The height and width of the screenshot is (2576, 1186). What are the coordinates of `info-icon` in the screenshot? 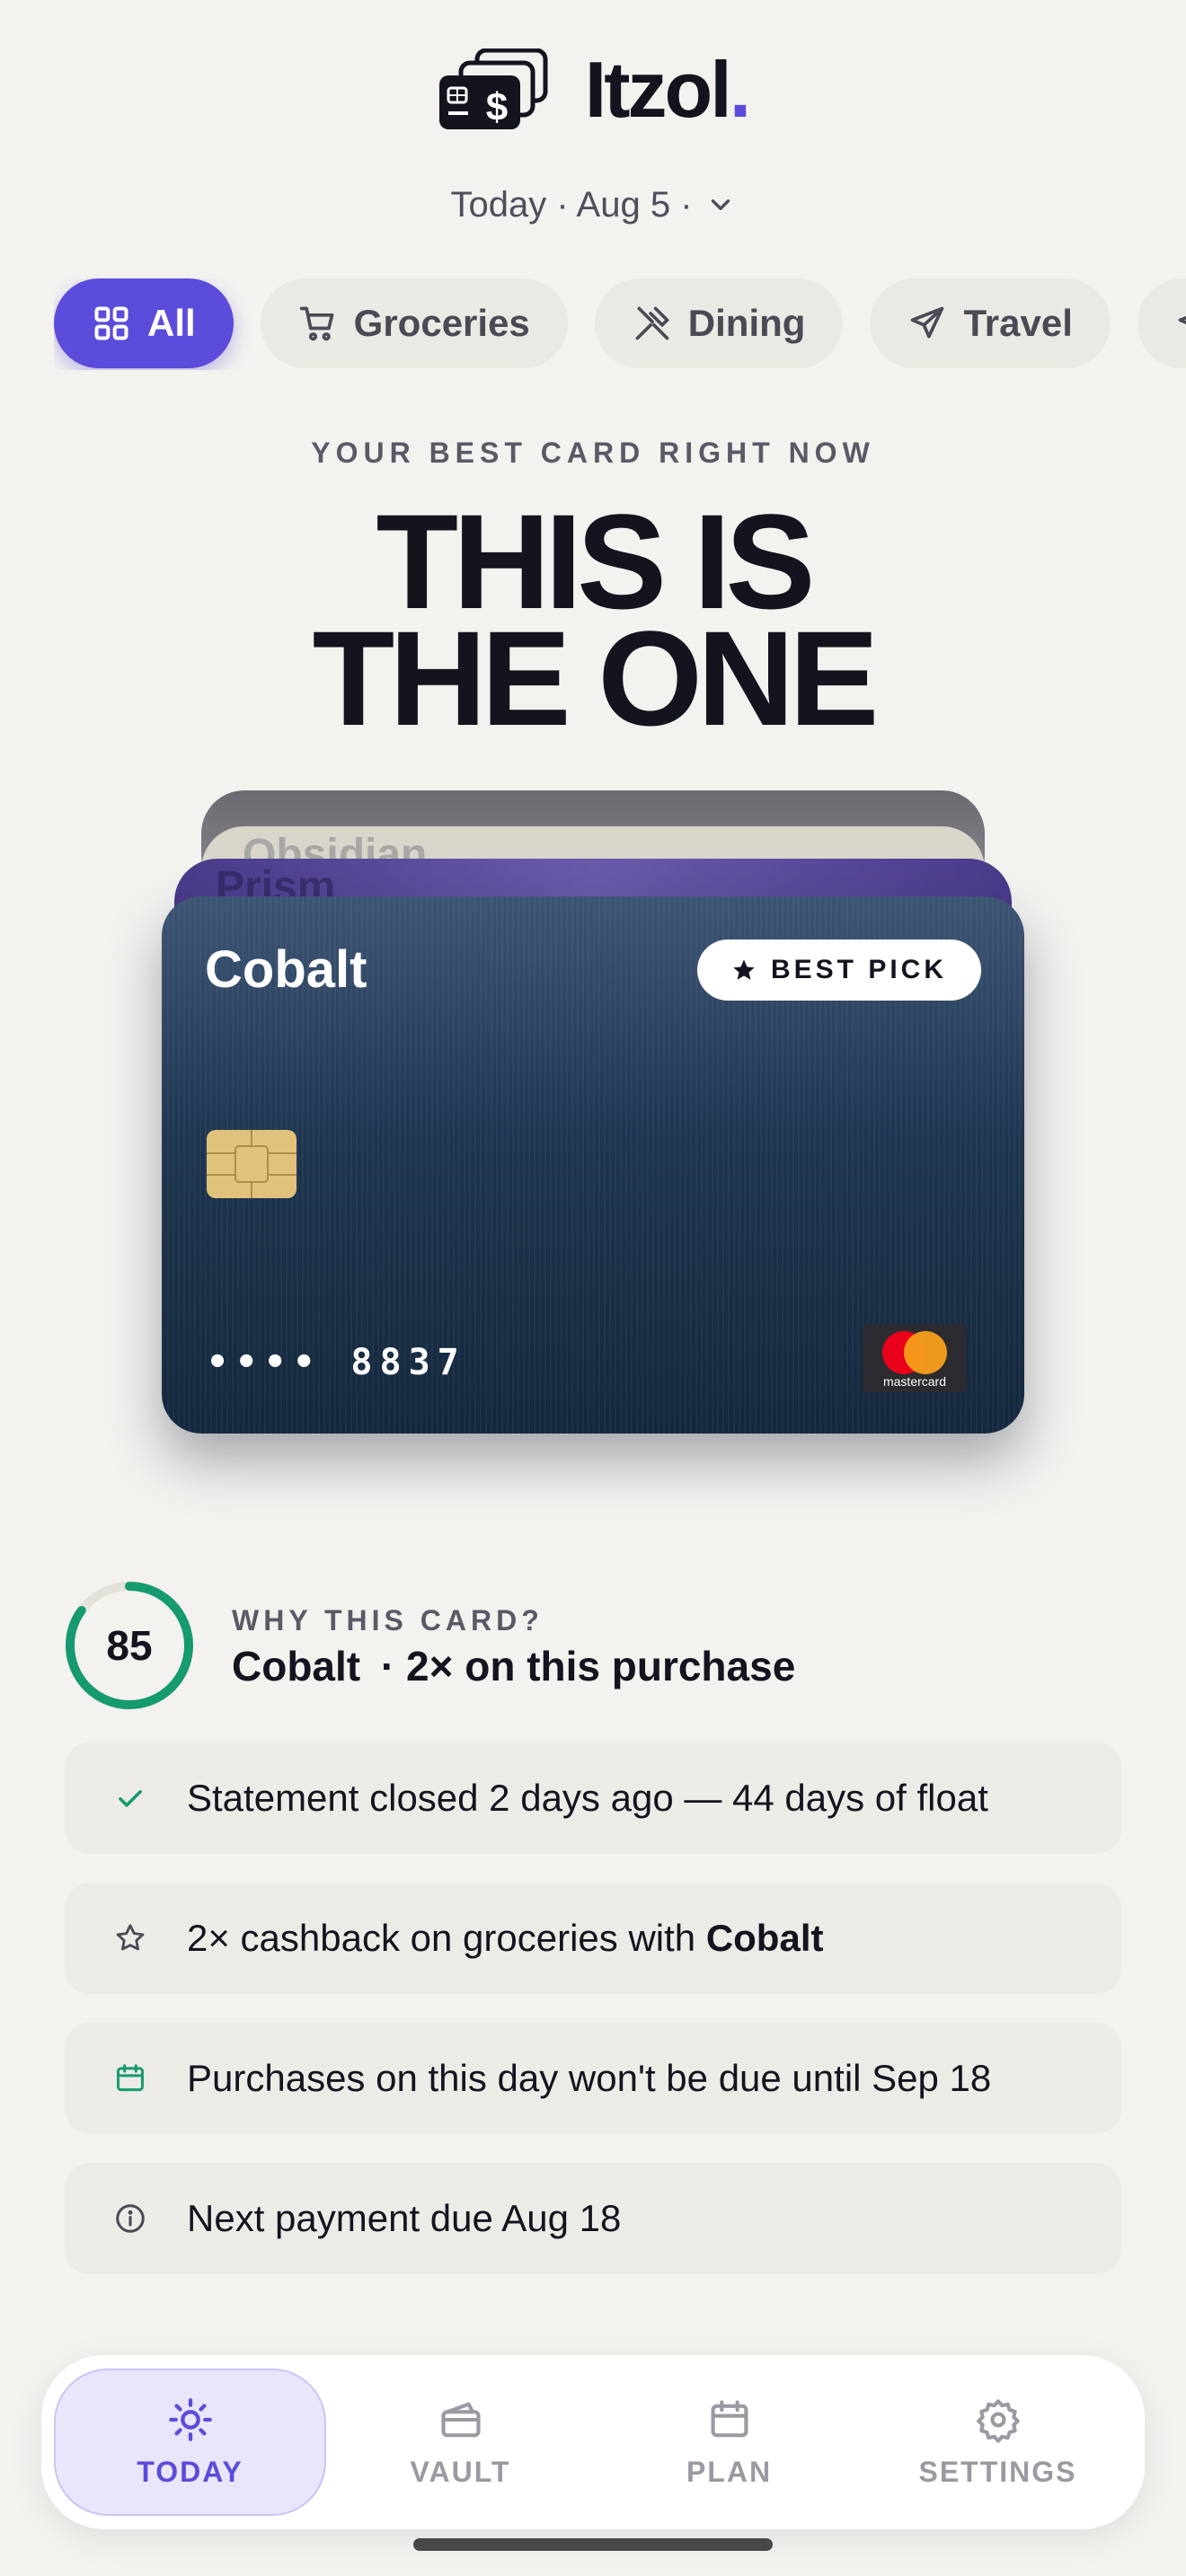 It's located at (130, 2218).